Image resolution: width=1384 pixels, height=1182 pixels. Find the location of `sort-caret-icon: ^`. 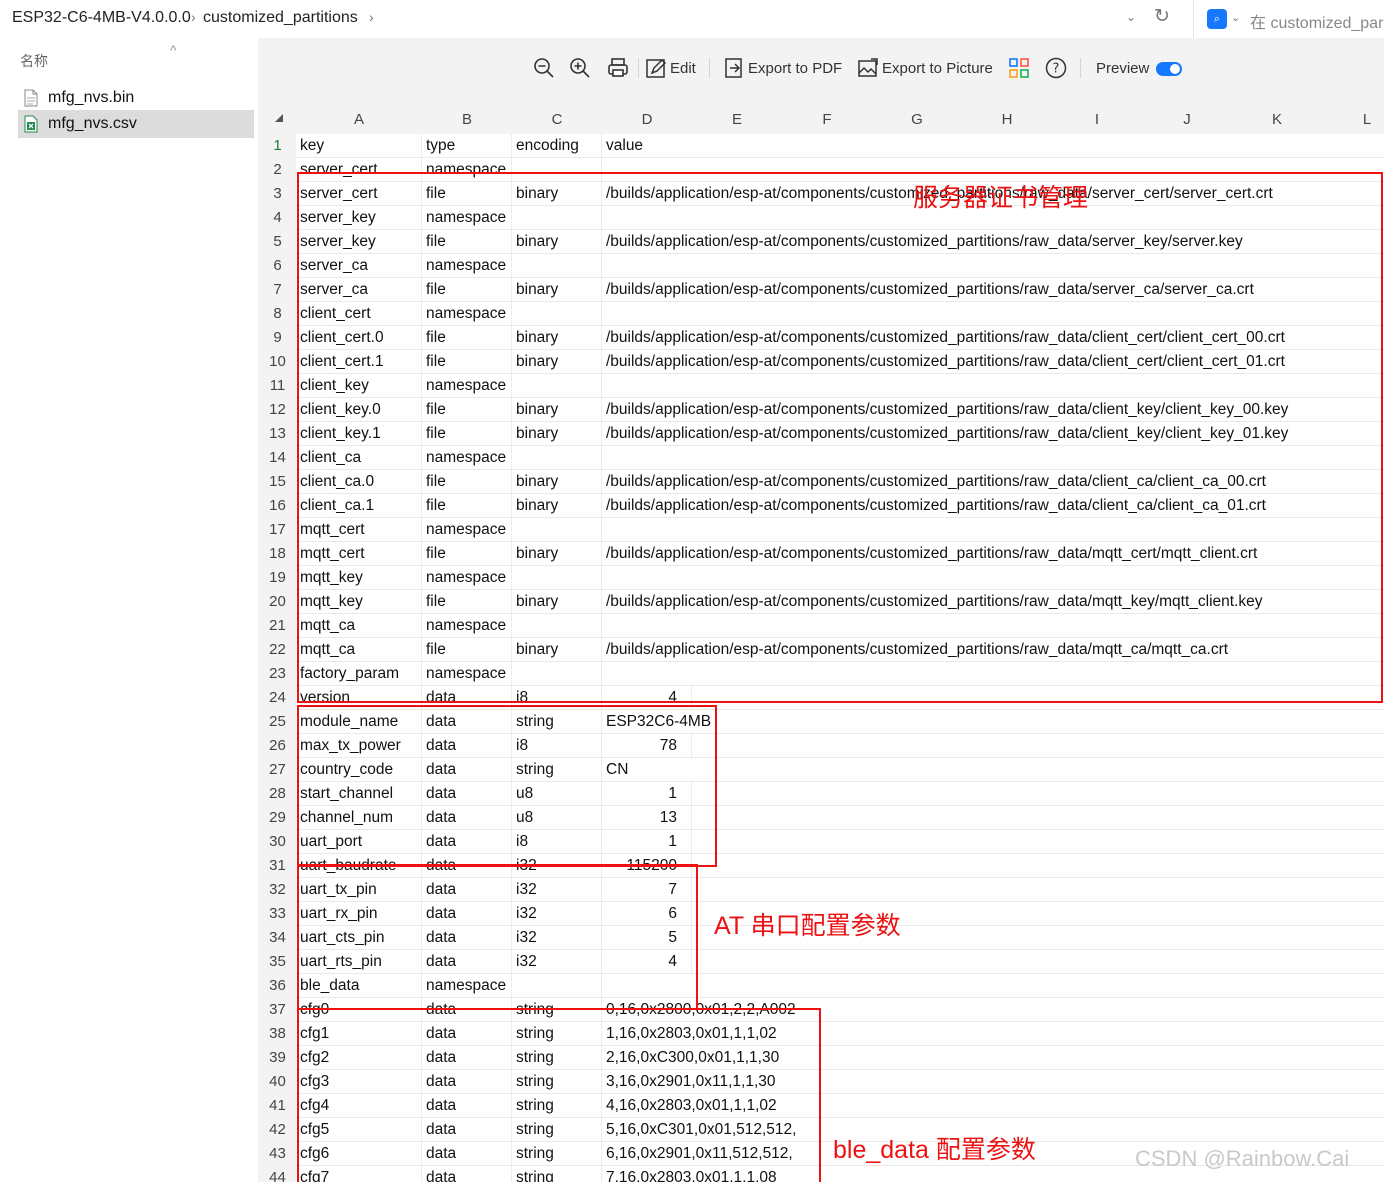

sort-caret-icon: ^ is located at coordinates (173, 50).